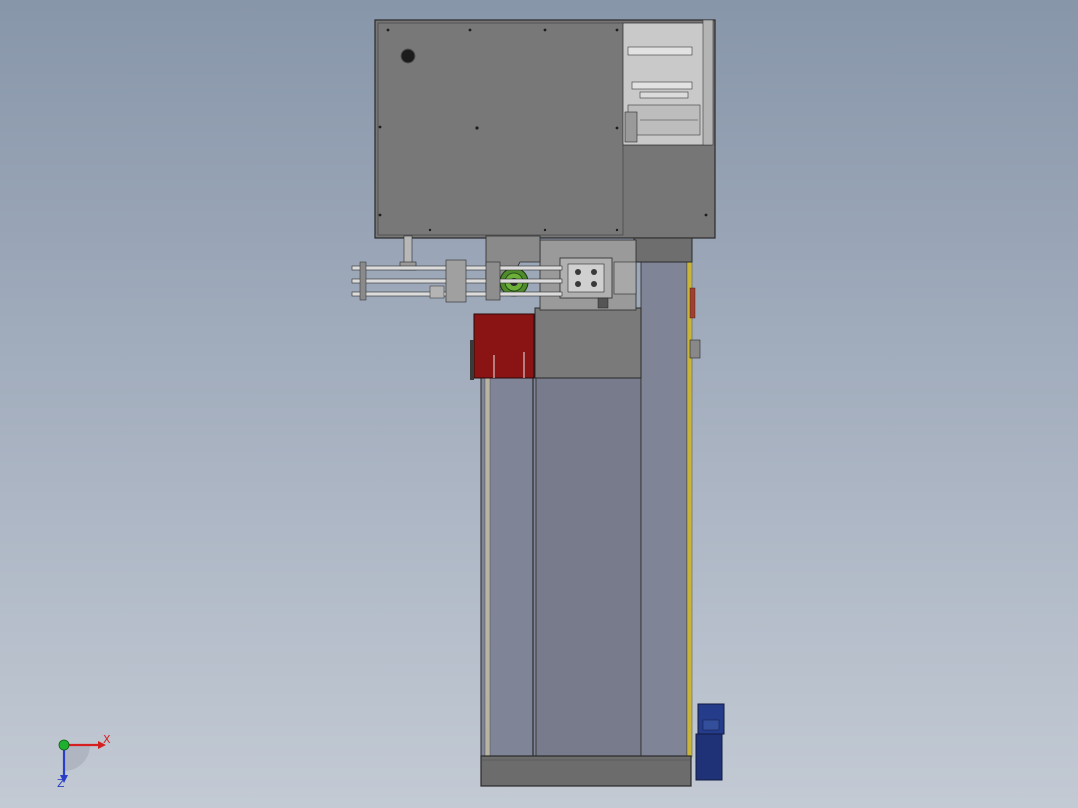 This screenshot has height=808, width=1078. What do you see at coordinates (668, 82) in the screenshot?
I see `cabinet-side-mechanism` at bounding box center [668, 82].